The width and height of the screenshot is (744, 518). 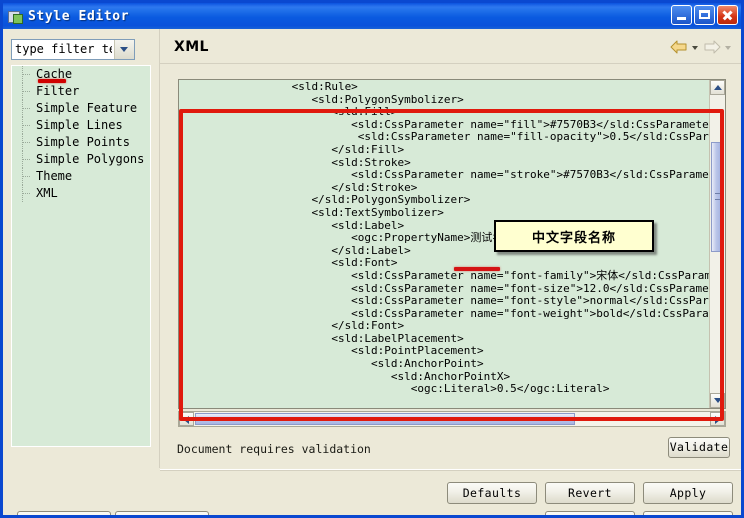 What do you see at coordinates (81, 74) in the screenshot?
I see `tree-item-cache: Cache` at bounding box center [81, 74].